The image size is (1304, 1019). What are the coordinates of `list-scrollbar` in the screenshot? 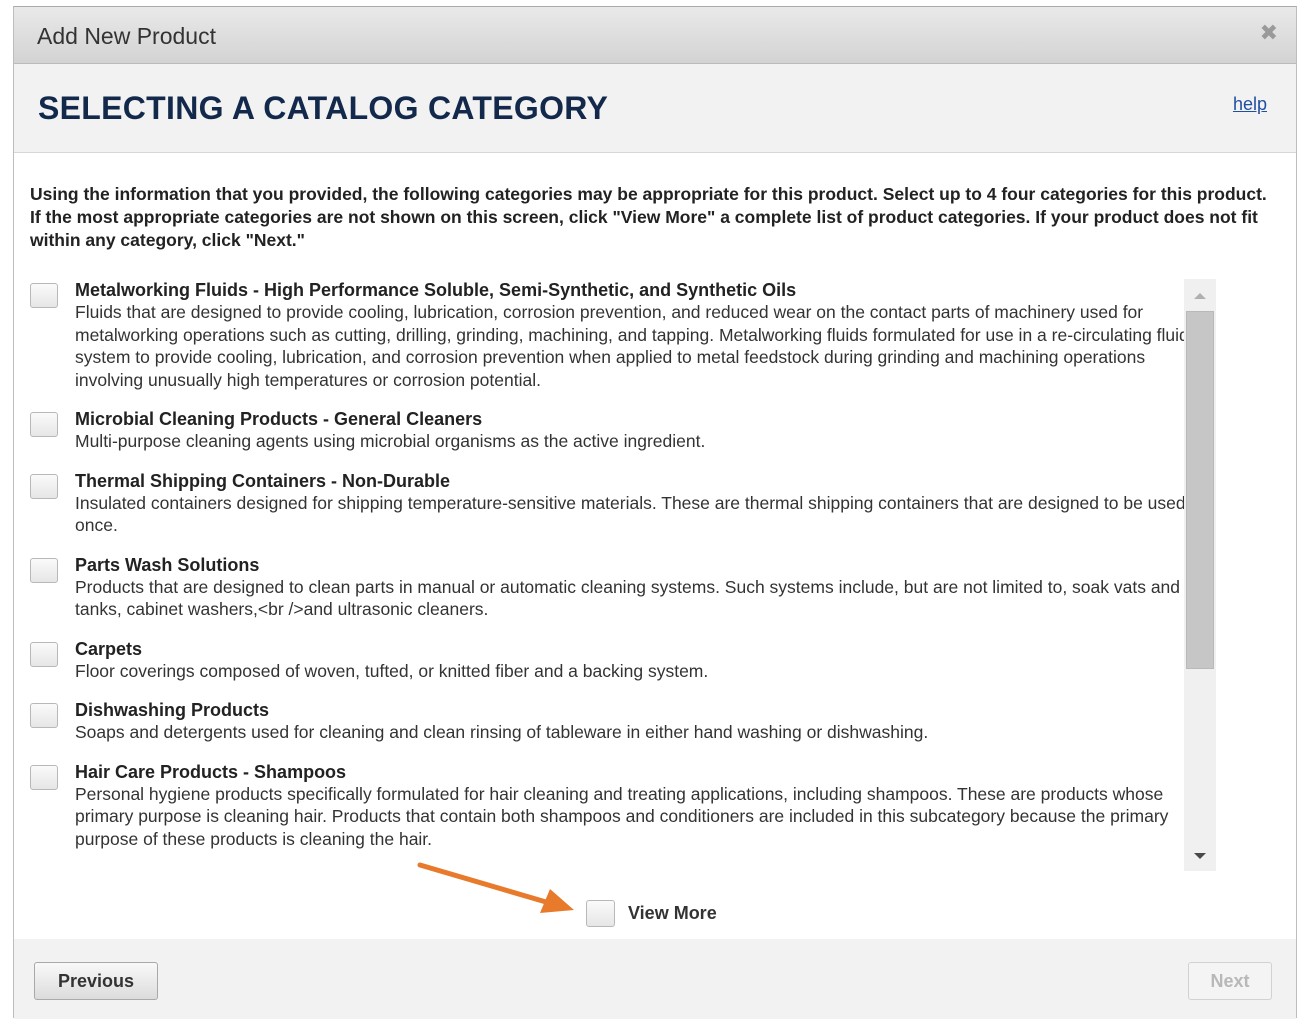 It's located at (1200, 575).